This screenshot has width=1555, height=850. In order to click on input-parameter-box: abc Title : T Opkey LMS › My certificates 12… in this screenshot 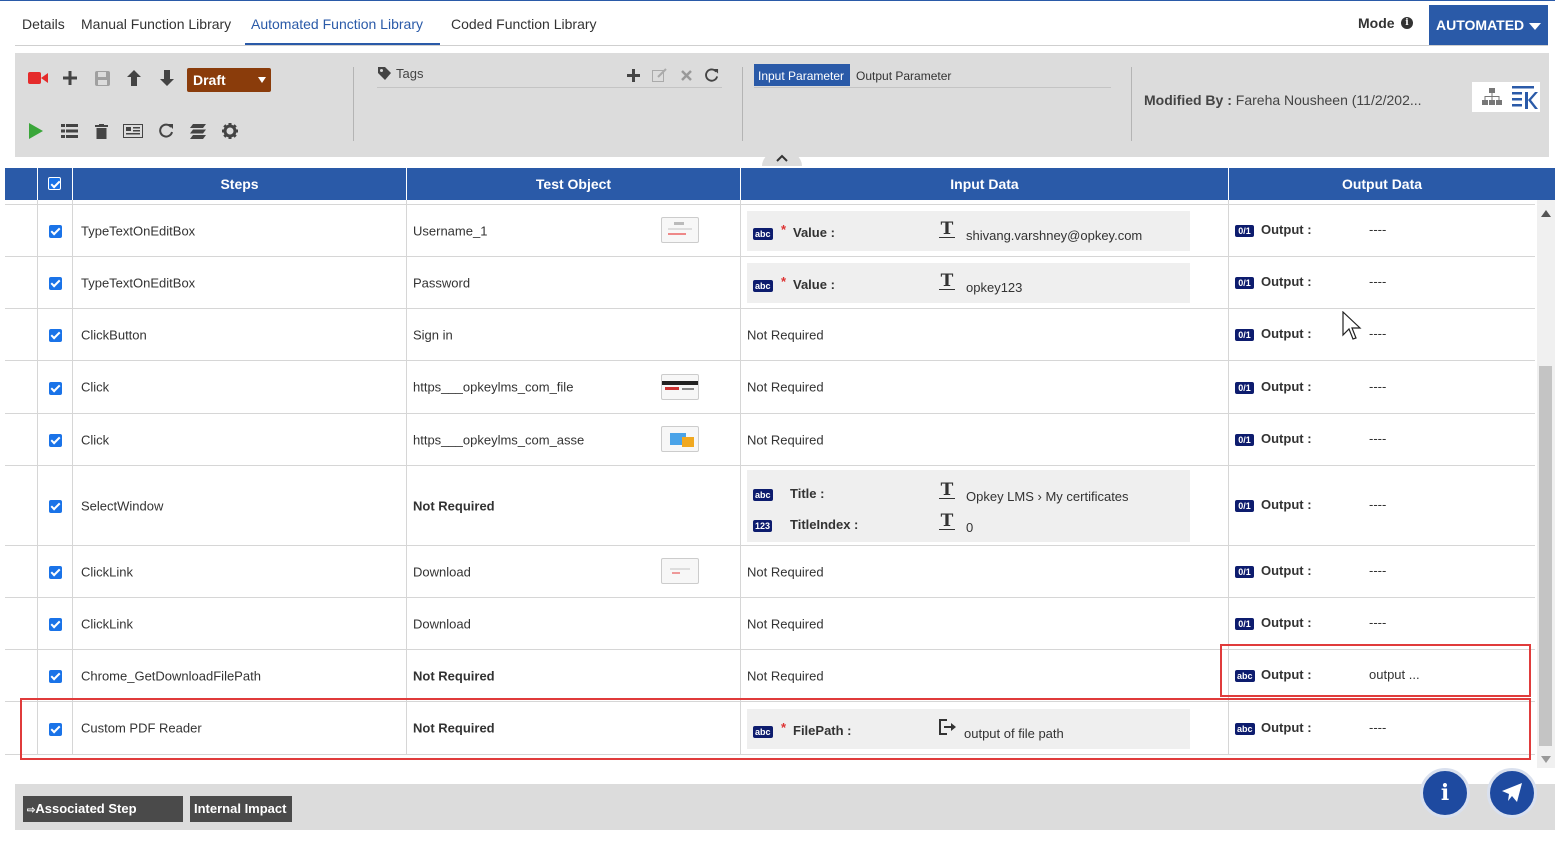, I will do `click(968, 506)`.